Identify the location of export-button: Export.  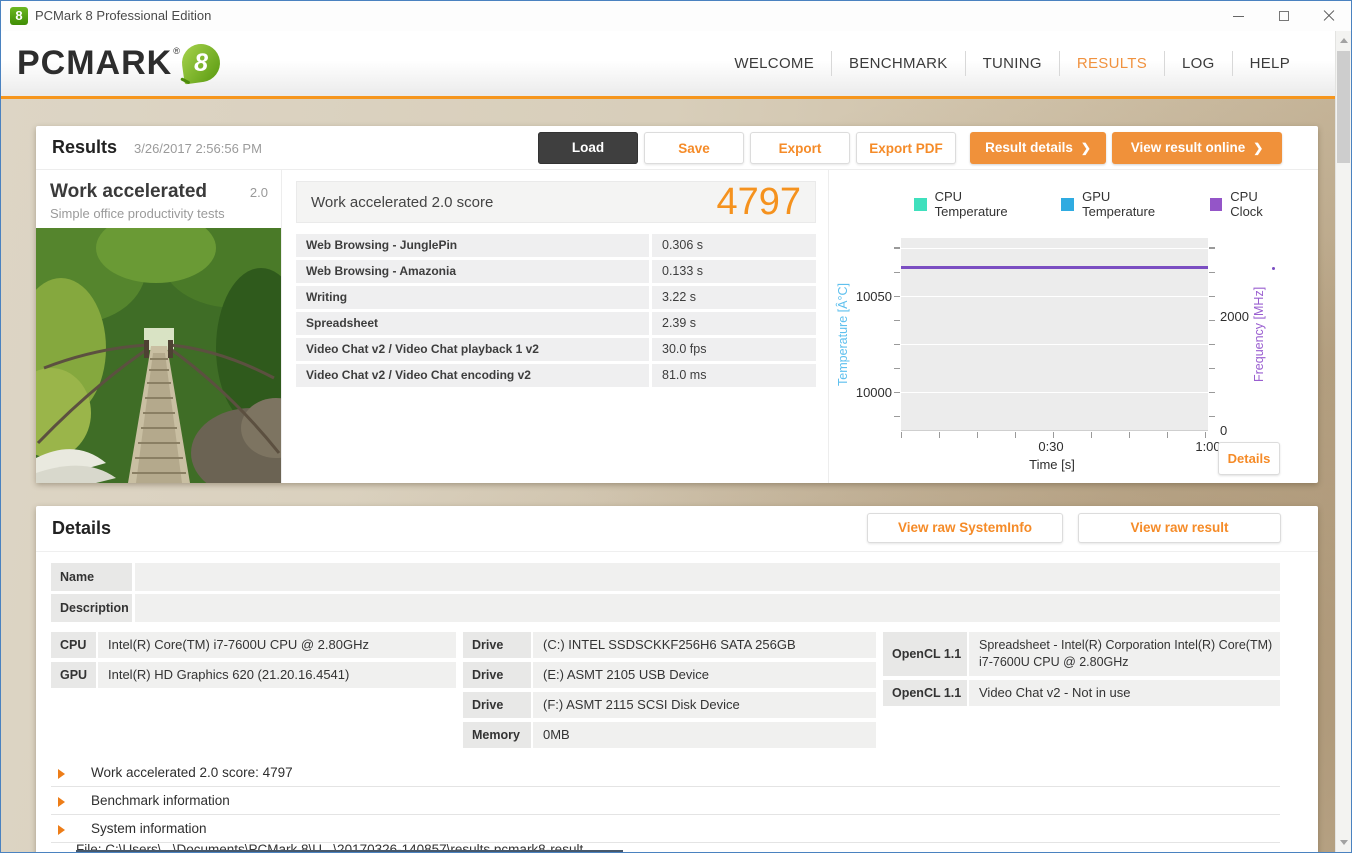
(800, 148).